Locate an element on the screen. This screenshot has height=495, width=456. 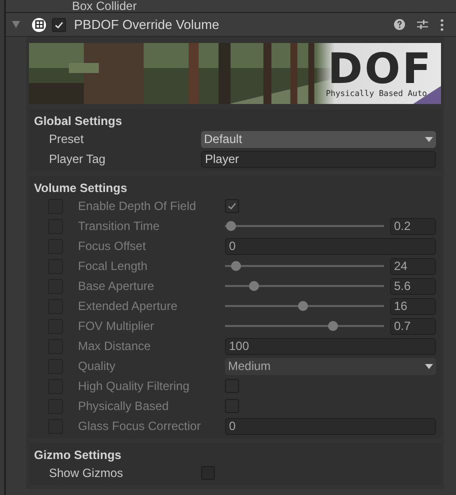
dropdown: Medium is located at coordinates (330, 366).